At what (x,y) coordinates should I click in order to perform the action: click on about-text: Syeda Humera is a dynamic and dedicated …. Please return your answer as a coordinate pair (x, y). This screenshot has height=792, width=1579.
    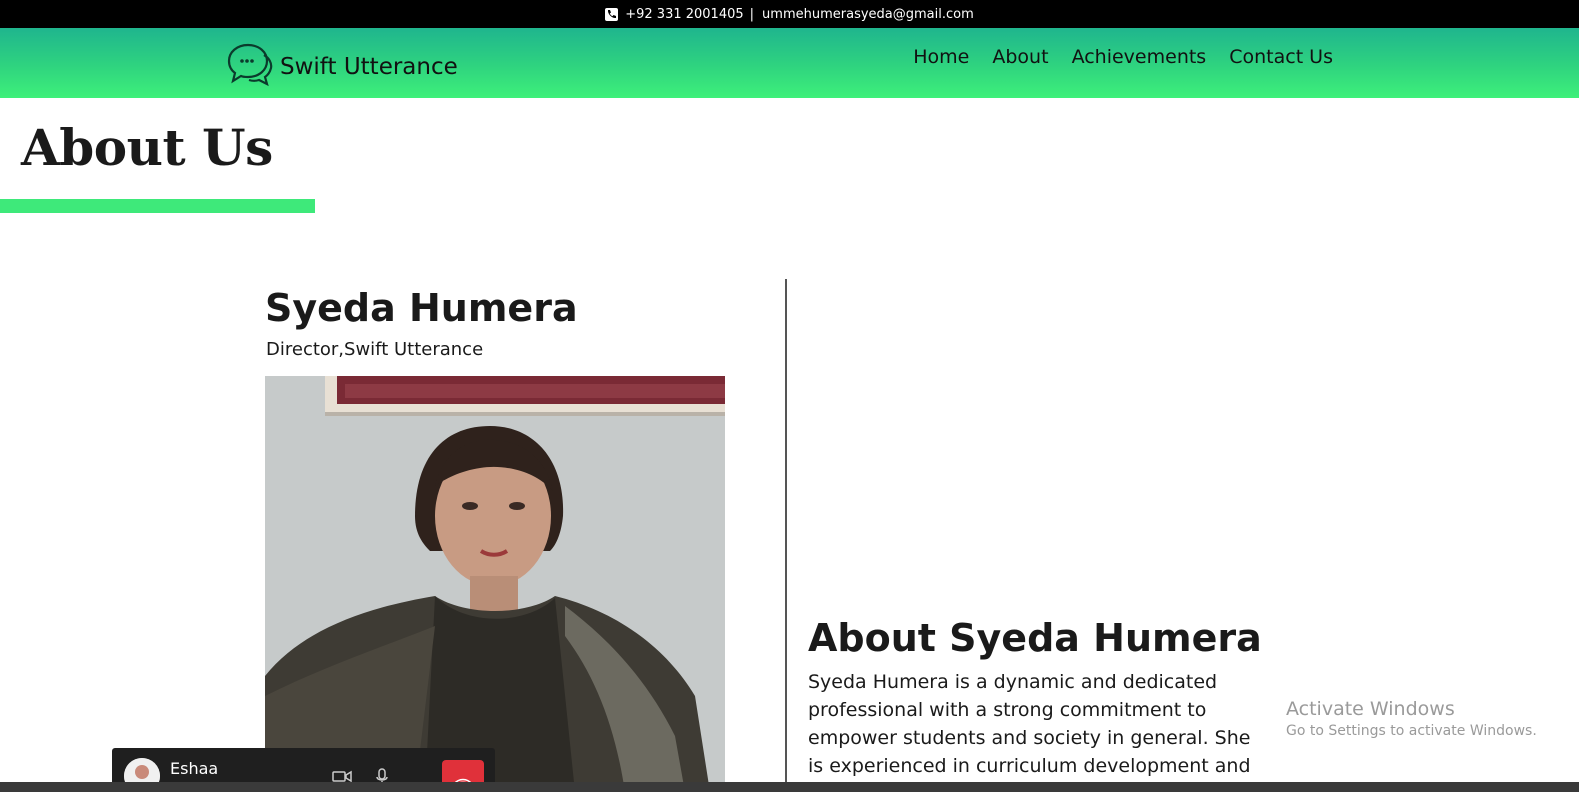
    Looking at the image, I should click on (1029, 724).